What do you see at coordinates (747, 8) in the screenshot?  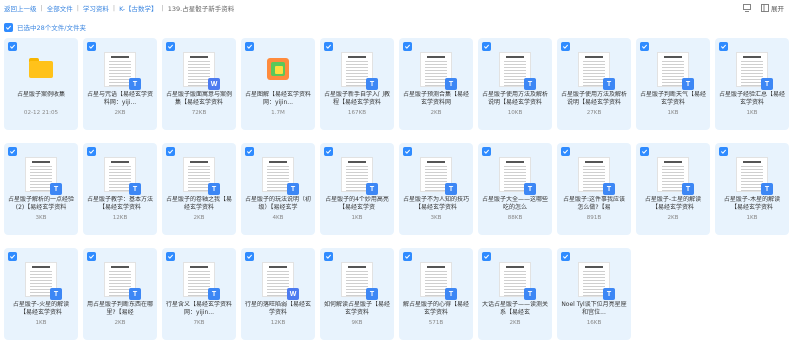 I see `monitor-icon` at bounding box center [747, 8].